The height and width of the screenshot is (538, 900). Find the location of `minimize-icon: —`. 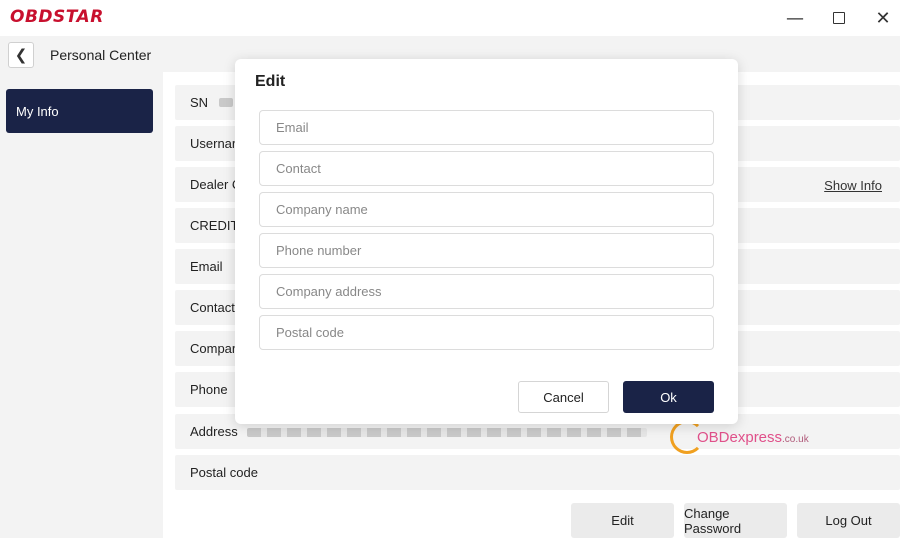

minimize-icon: — is located at coordinates (795, 18).